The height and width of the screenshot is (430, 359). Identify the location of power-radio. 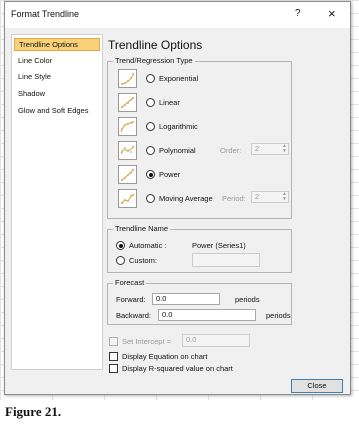
(150, 174).